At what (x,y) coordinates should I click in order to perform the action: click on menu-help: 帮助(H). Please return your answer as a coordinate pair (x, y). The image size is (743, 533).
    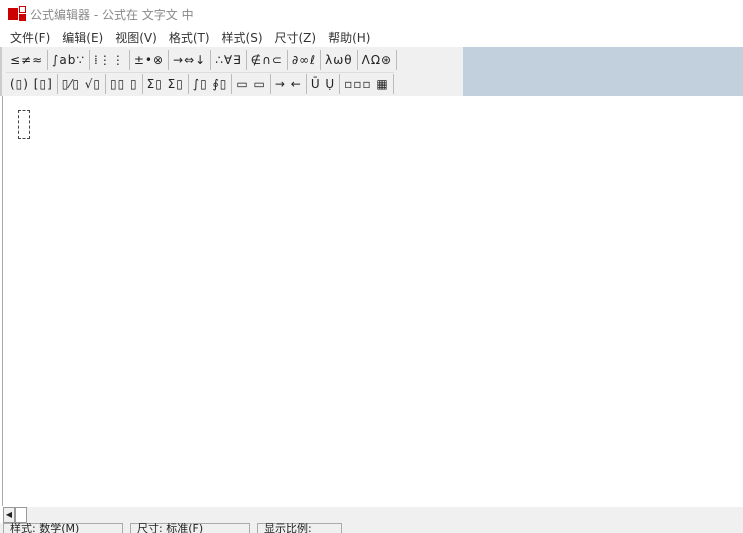
    Looking at the image, I should click on (349, 37).